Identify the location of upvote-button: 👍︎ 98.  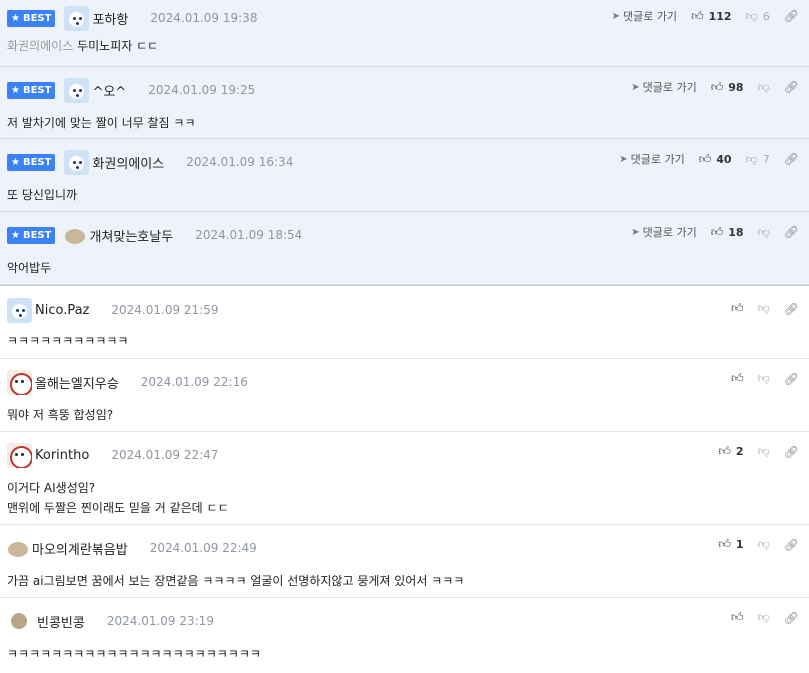
(727, 87).